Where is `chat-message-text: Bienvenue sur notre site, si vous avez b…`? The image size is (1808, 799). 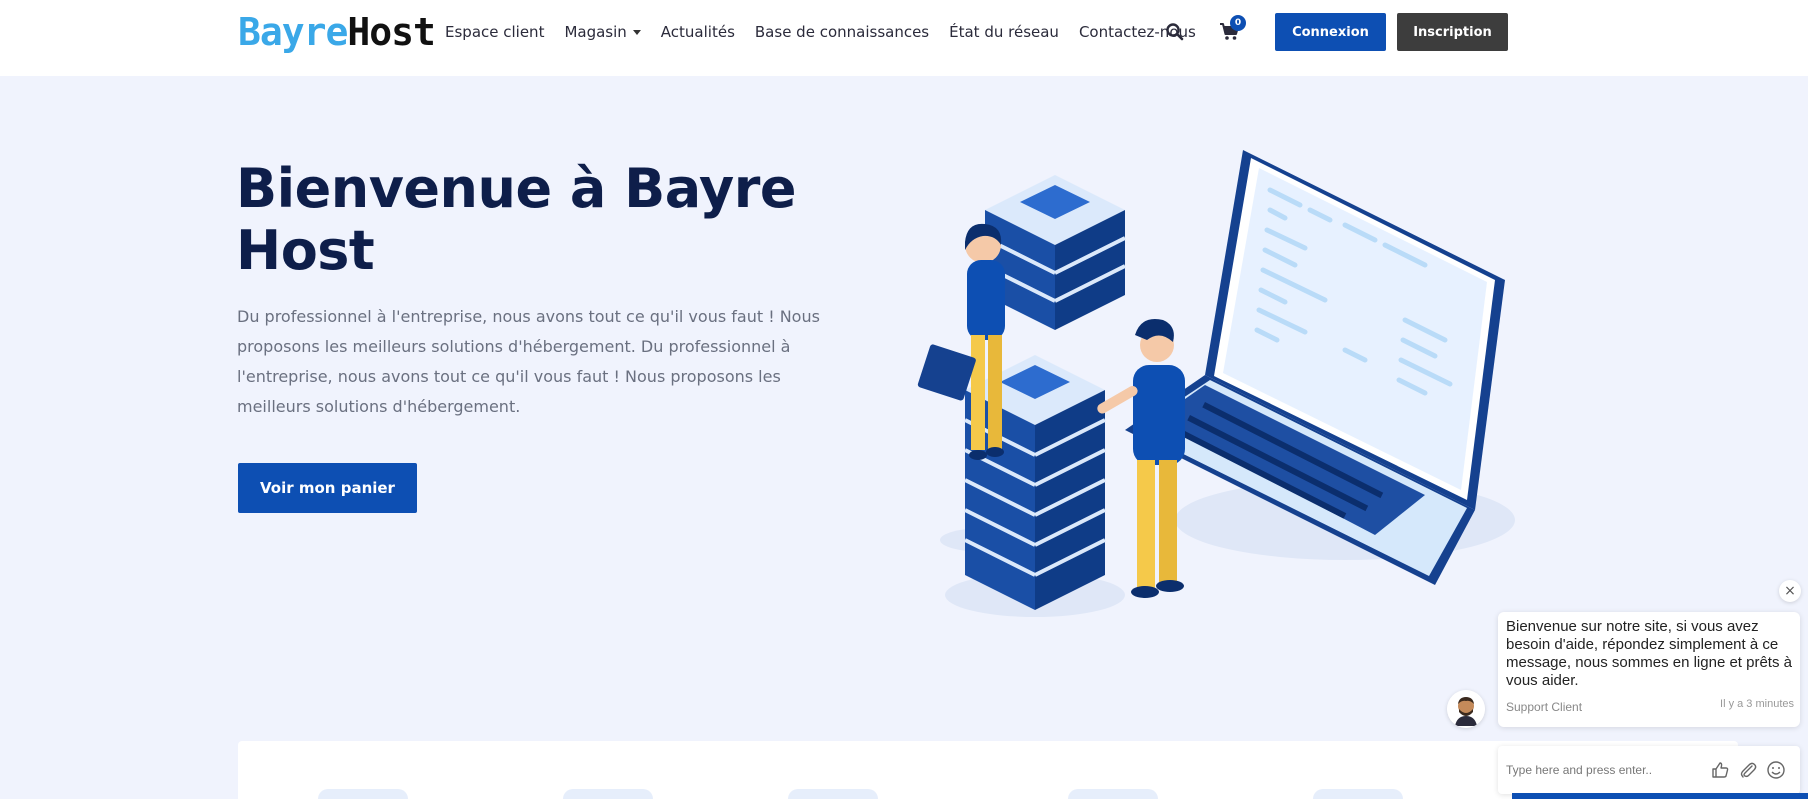 chat-message-text: Bienvenue sur notre site, si vous avez b… is located at coordinates (1649, 653).